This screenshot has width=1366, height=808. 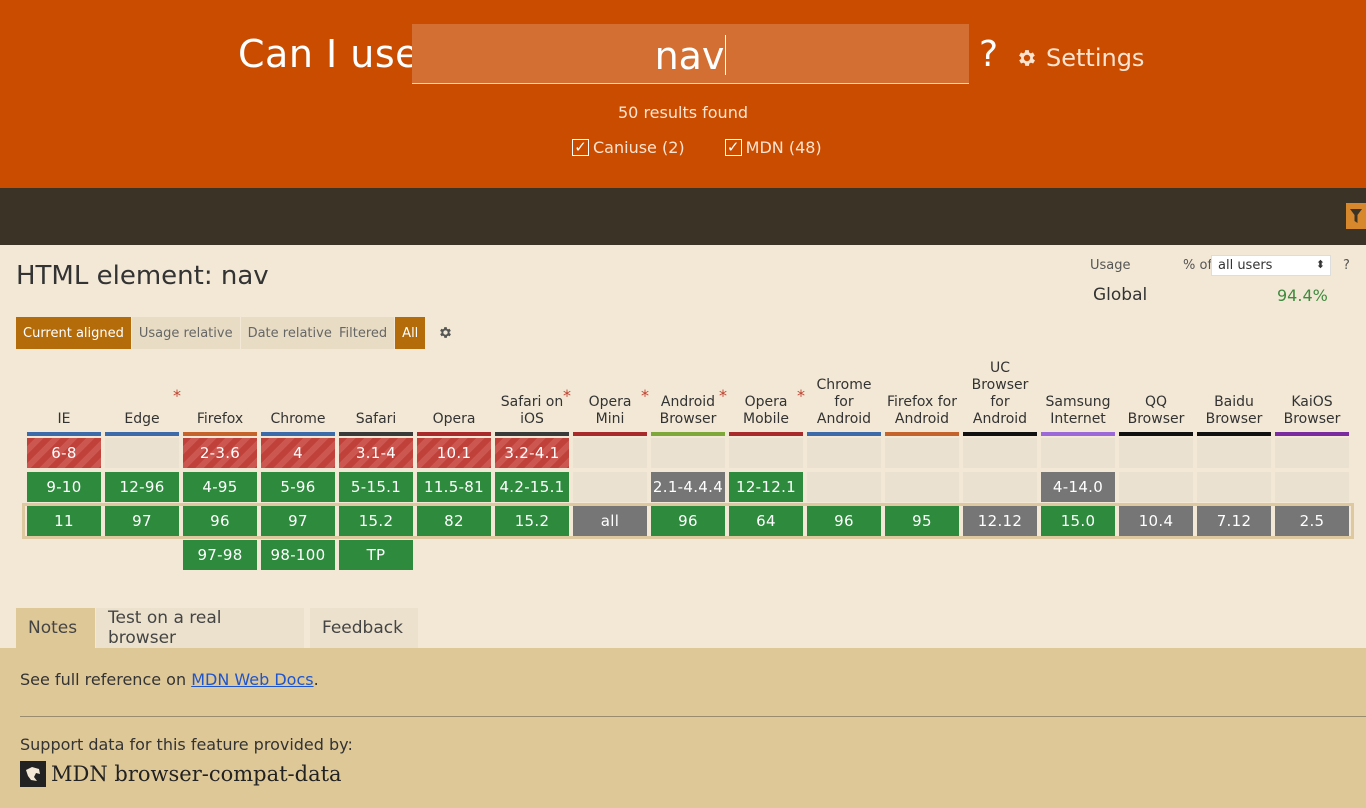 I want to click on browser-header: Chrome for Android, so click(x=844, y=395).